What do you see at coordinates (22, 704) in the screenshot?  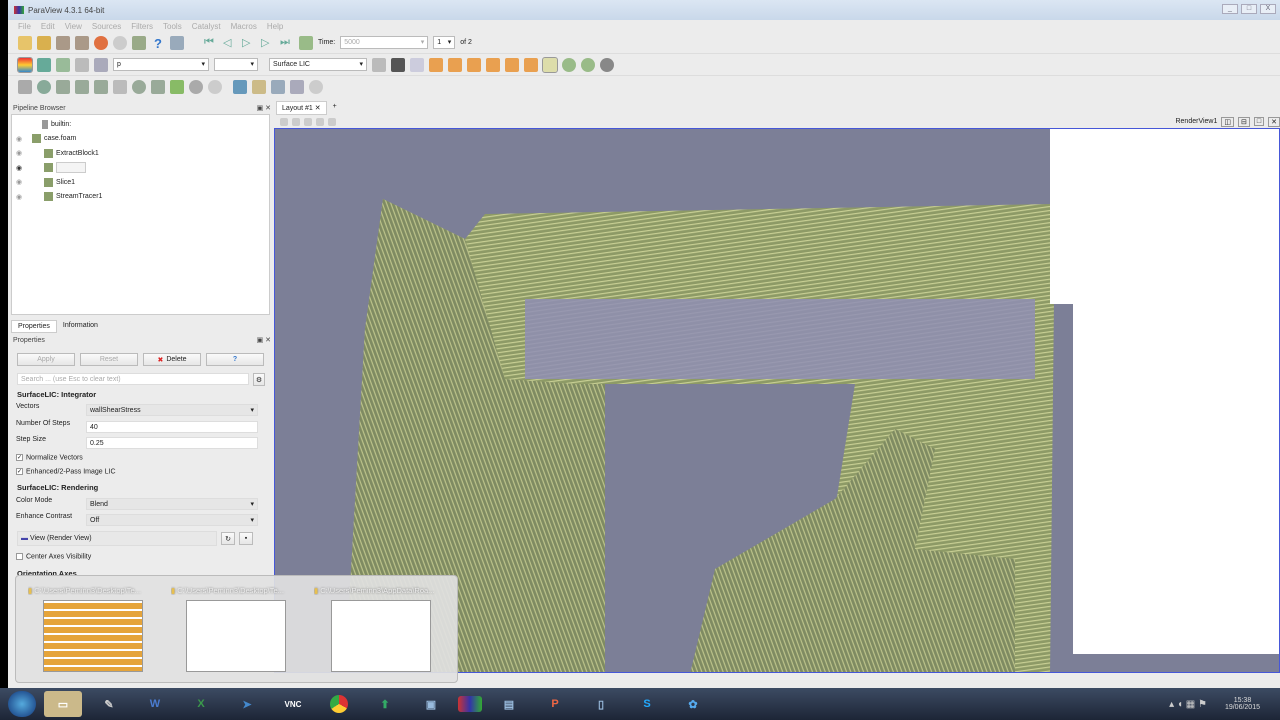 I see `start-button` at bounding box center [22, 704].